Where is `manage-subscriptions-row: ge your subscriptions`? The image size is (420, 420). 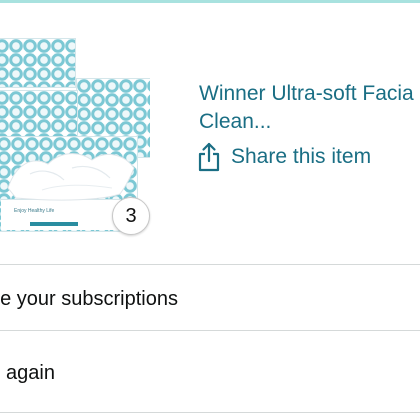
manage-subscriptions-row: ge your subscriptions is located at coordinates (210, 299).